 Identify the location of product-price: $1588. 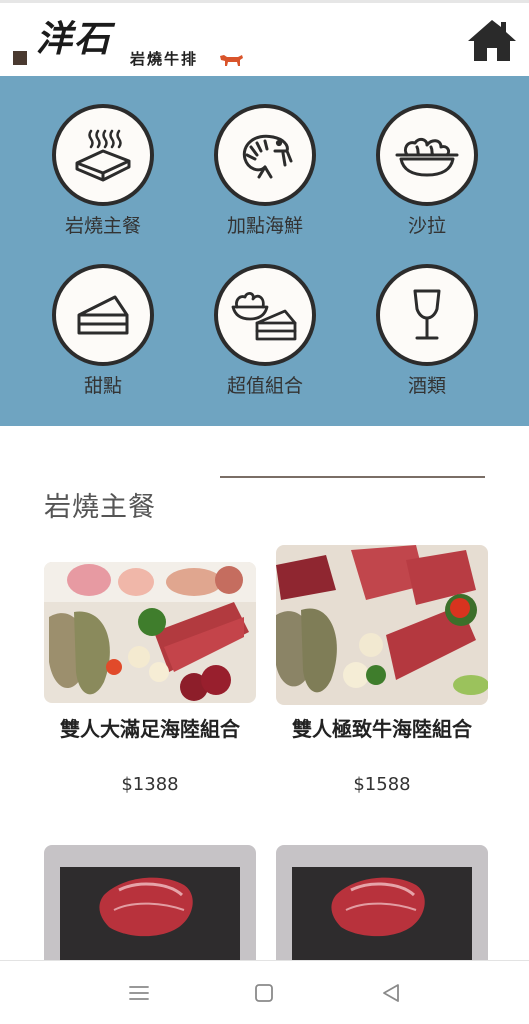
(382, 784).